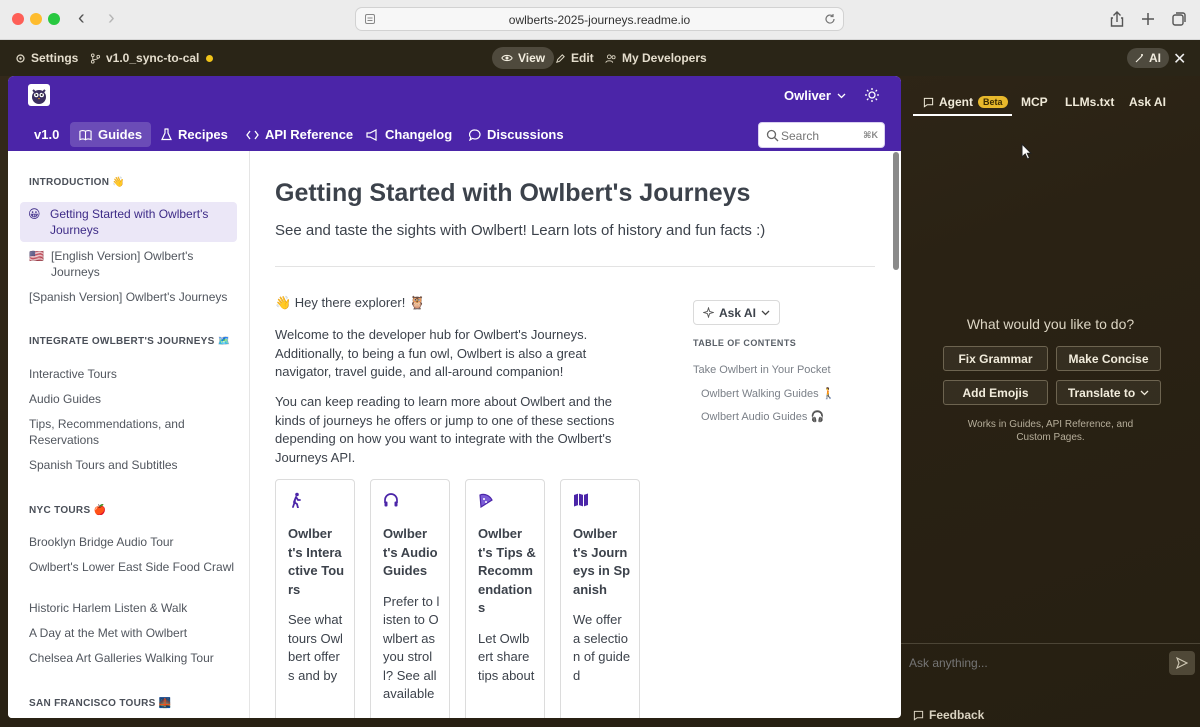 The image size is (1200, 727). I want to click on nav-recipes: Recipes, so click(194, 134).